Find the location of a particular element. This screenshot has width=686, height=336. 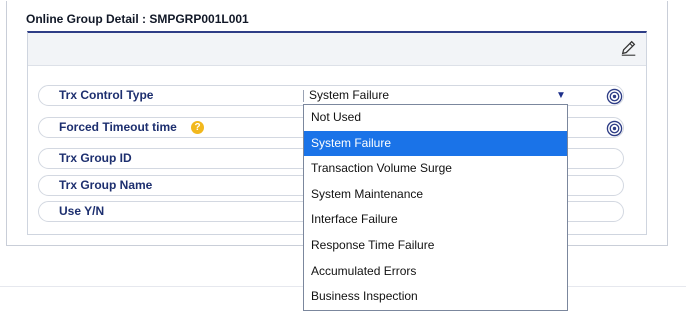

trx-control-type-label: Trx Control Type is located at coordinates (106, 95).